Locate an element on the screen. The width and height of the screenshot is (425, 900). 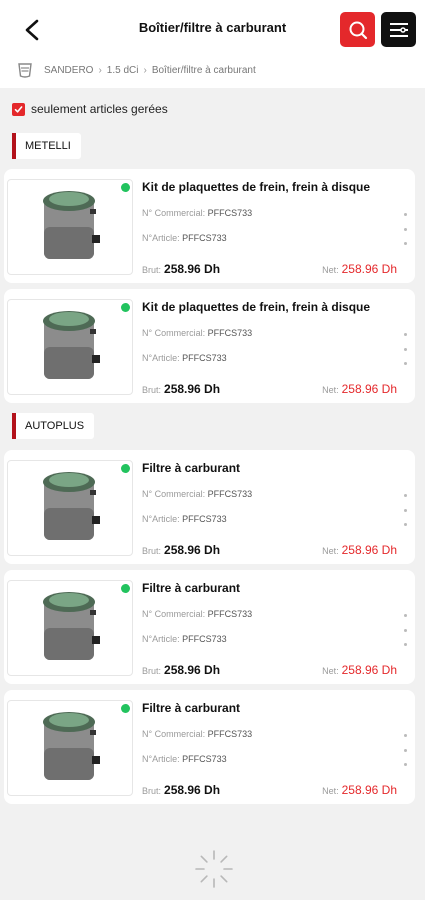
filter-checkbox is located at coordinates (18, 109).